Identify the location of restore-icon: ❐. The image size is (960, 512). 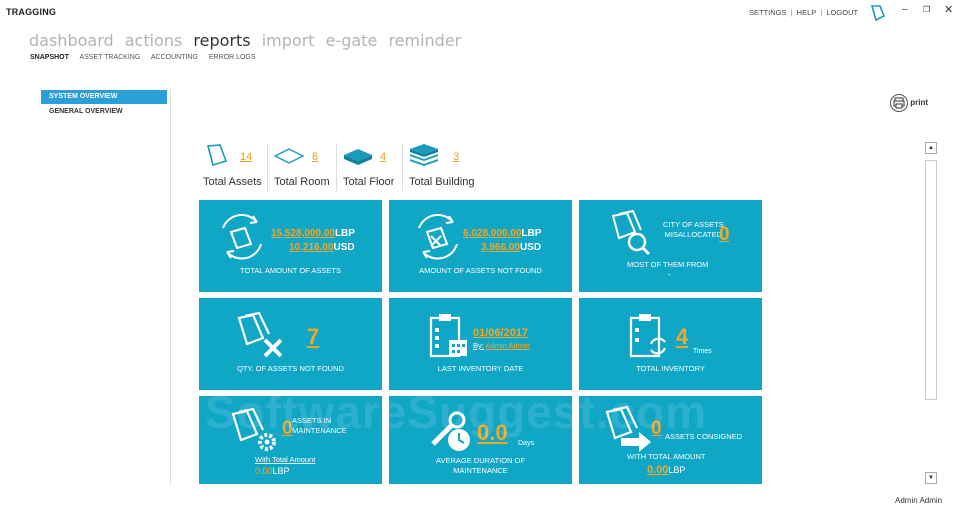
(926, 9).